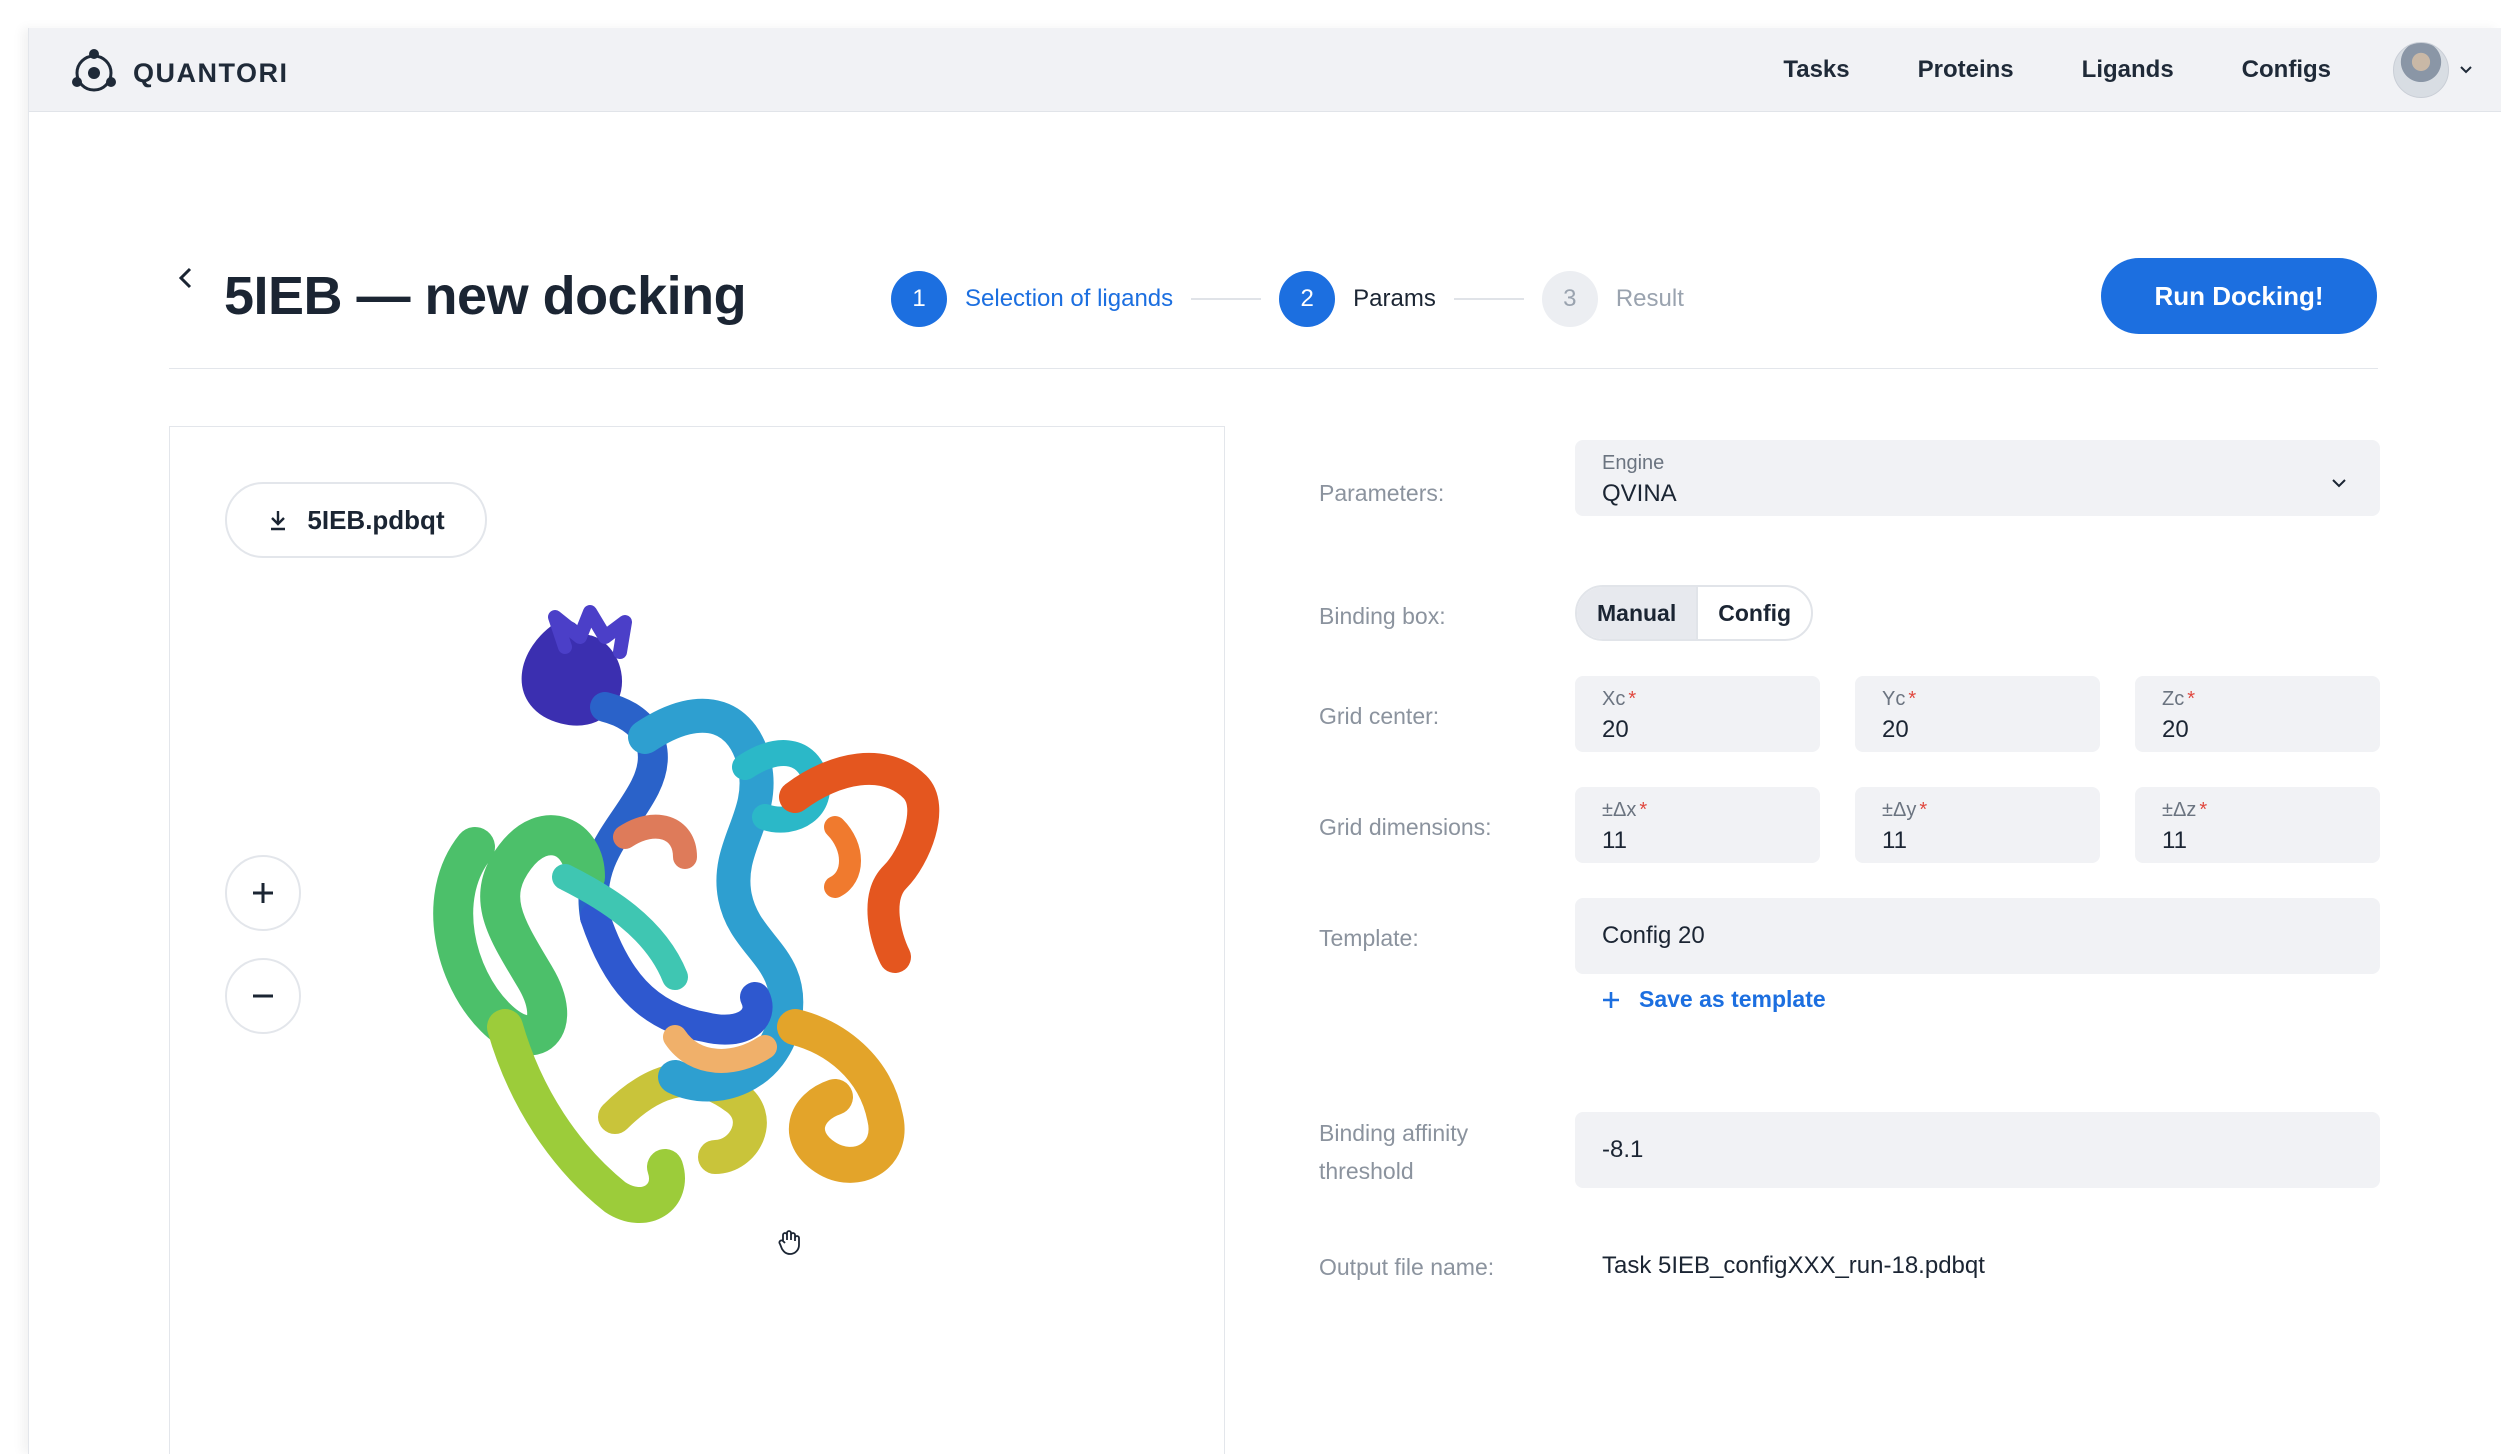  Describe the element at coordinates (1394, 1133) in the screenshot. I see `binding-affinity-label-line1: Binding affinity` at that location.